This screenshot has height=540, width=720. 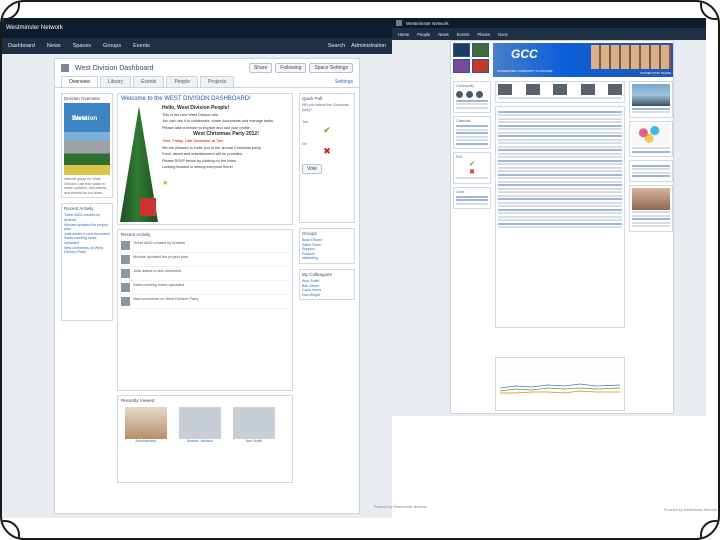 What do you see at coordinates (254, 423) in the screenshot?
I see `person-placeholder-icon` at bounding box center [254, 423].